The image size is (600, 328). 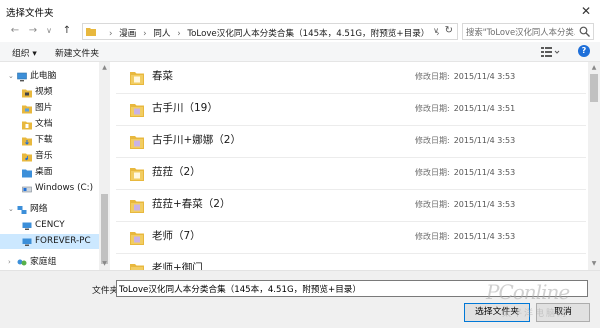 I want to click on content-scrollbar: ▲ ▼, so click(x=594, y=166).